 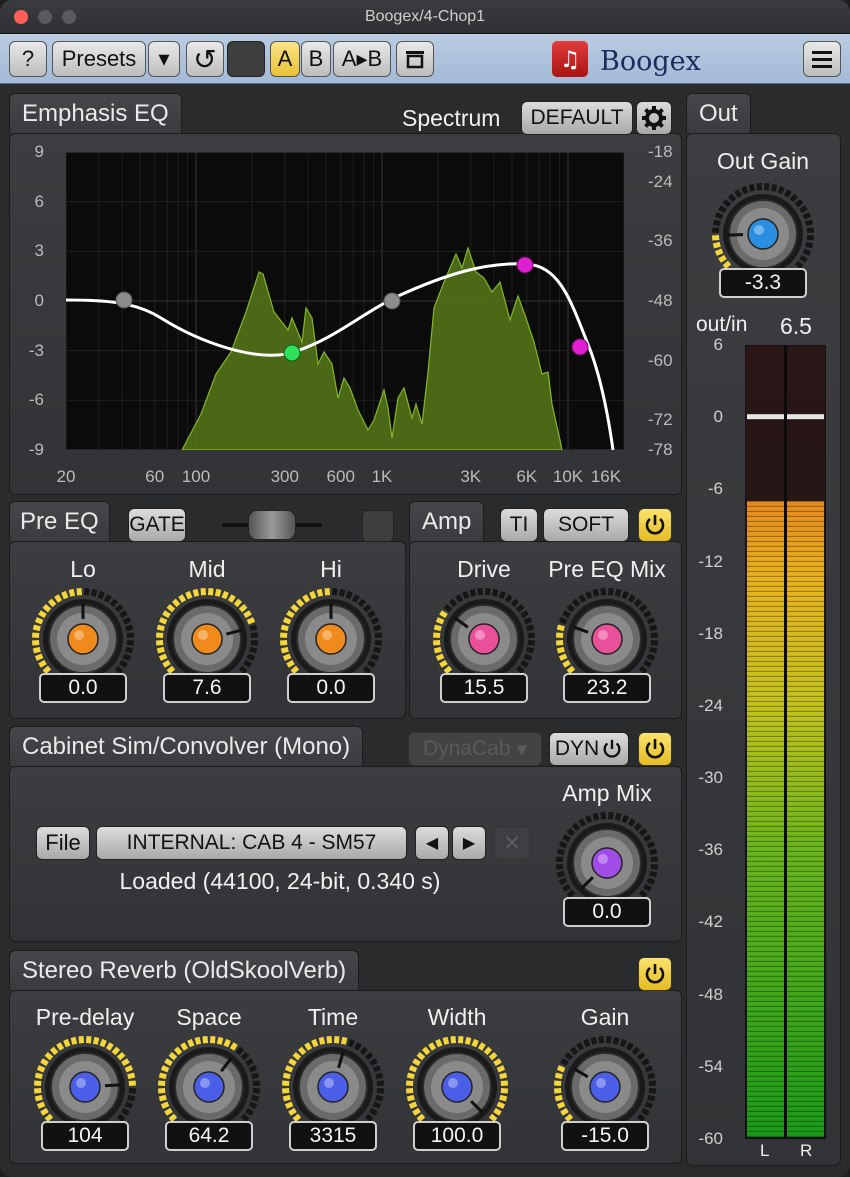 What do you see at coordinates (284, 476) in the screenshot?
I see `eq-frequency-tick: 300` at bounding box center [284, 476].